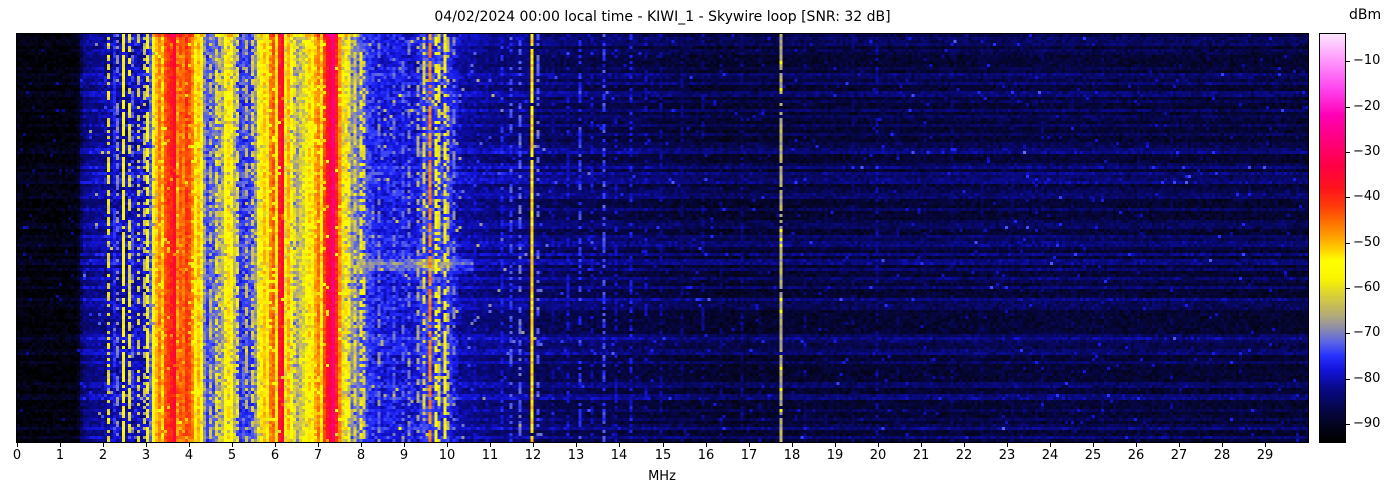 The height and width of the screenshot is (500, 1400). I want to click on x-axis-label: MHz, so click(662, 476).